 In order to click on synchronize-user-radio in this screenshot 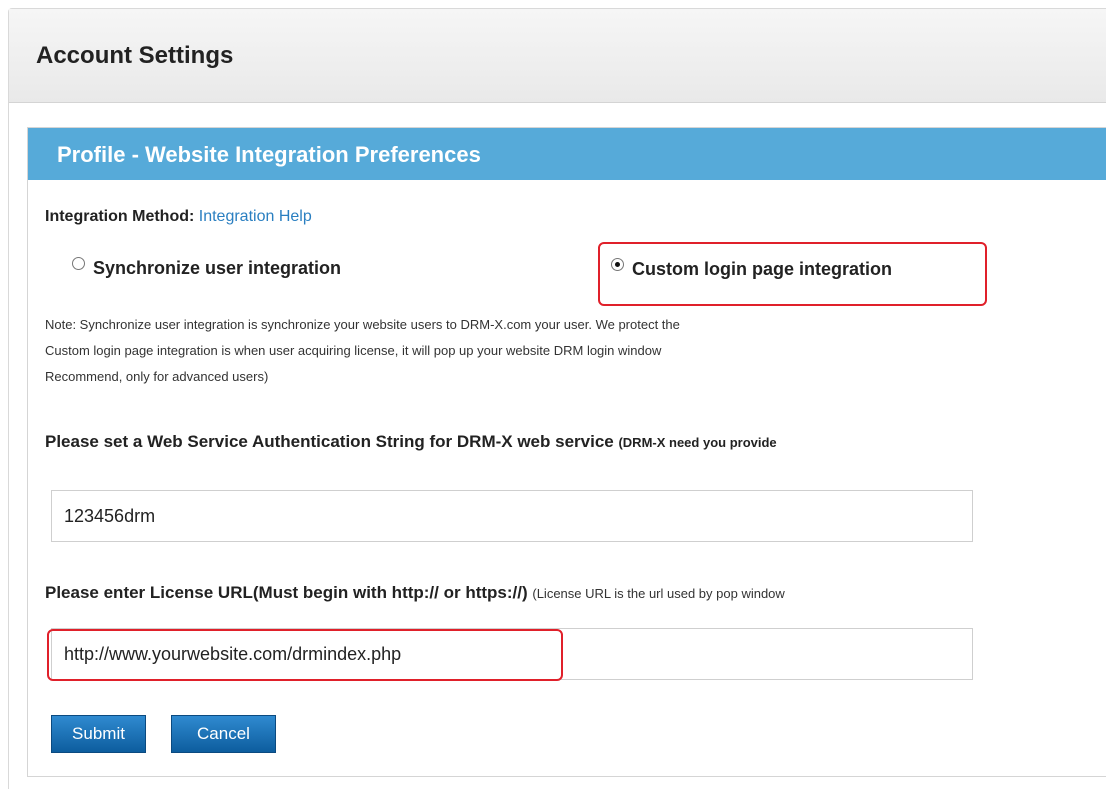, I will do `click(78, 263)`.